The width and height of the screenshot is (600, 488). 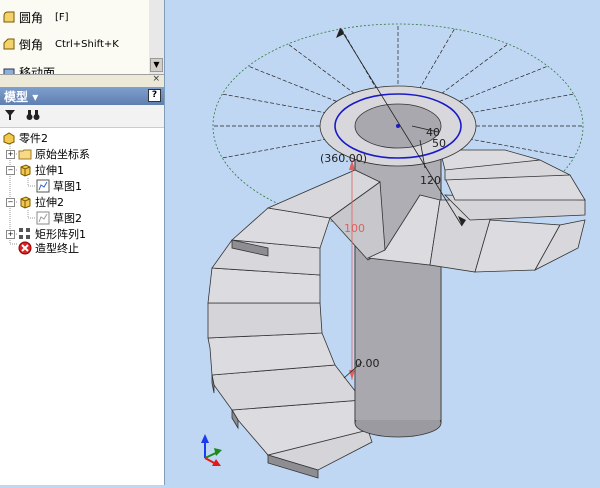 I want to click on tree-root-label: 零件2, so click(x=33, y=138).